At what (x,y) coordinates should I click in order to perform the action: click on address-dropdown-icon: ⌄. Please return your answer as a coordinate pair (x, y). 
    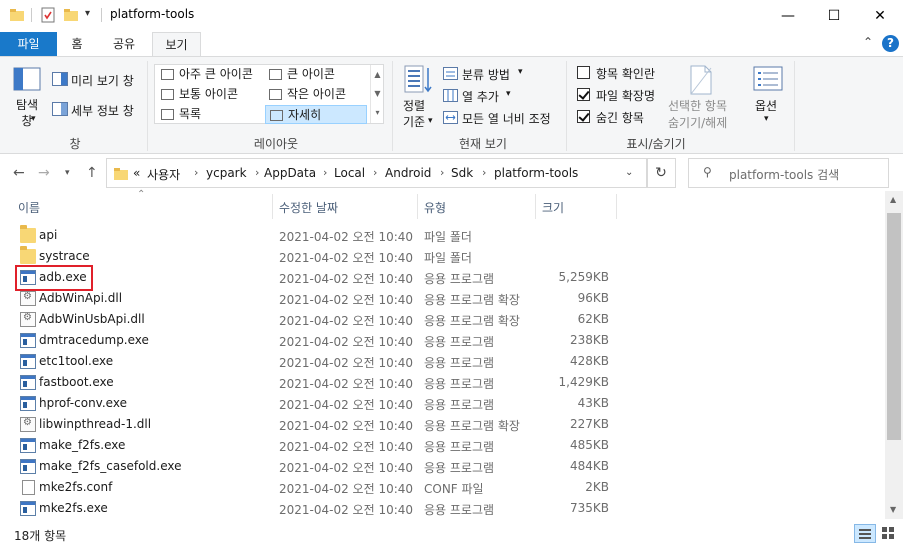
    Looking at the image, I should click on (629, 172).